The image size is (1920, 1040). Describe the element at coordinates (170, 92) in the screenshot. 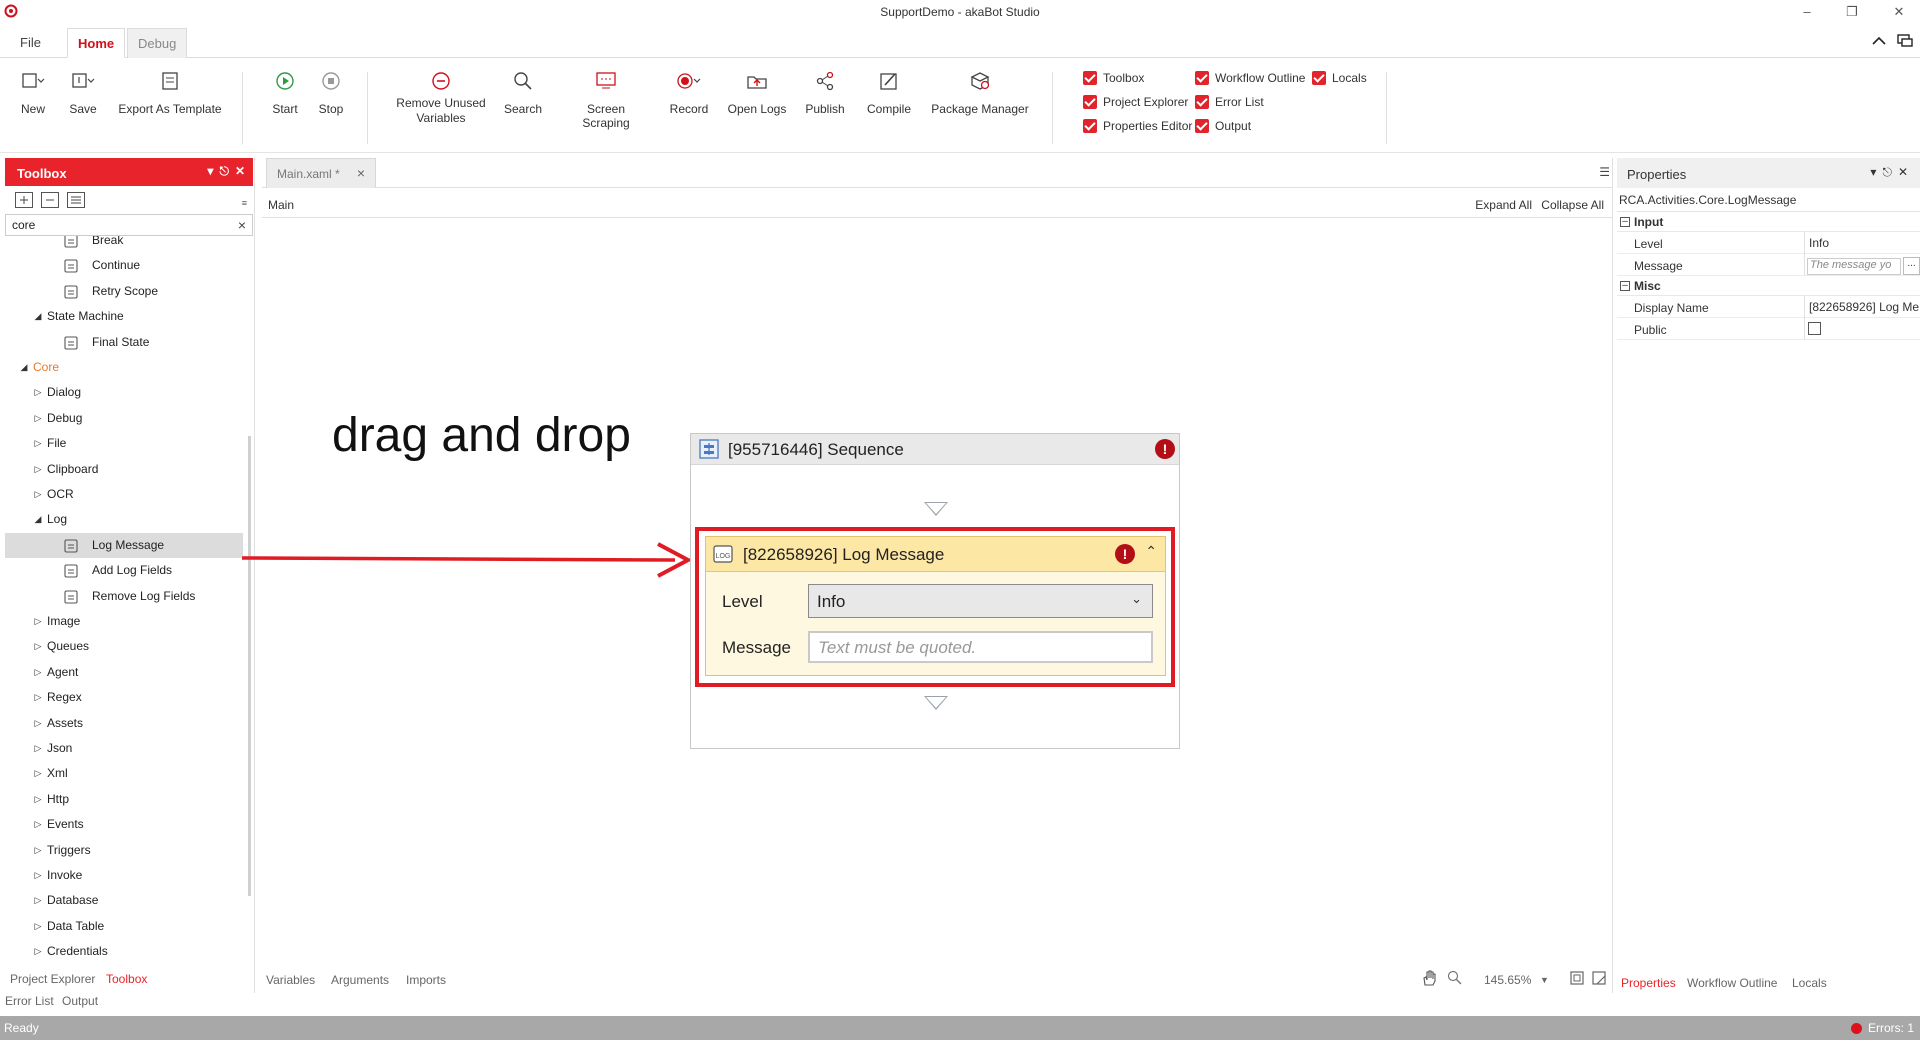

I see `export-as-template-button: Export As Template` at that location.